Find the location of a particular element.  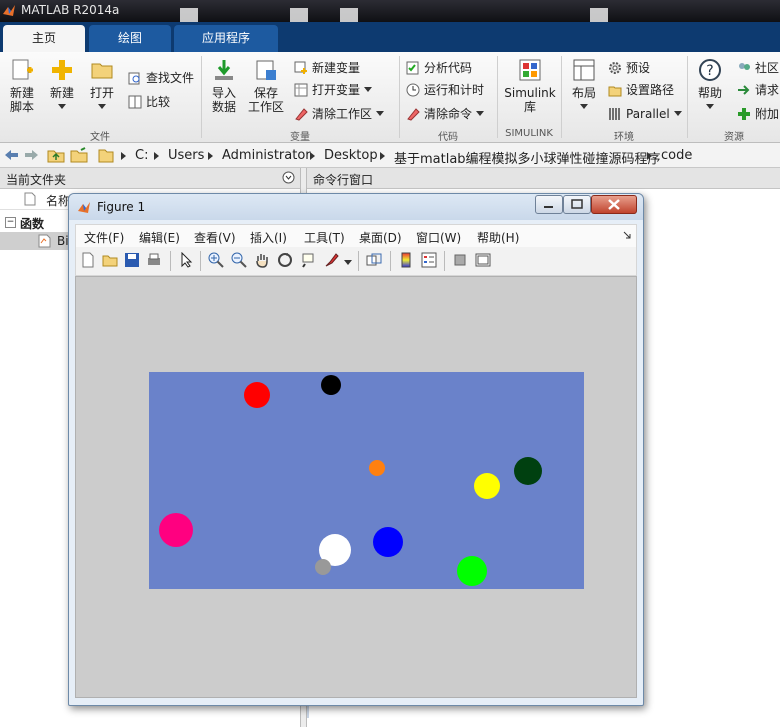

data-cursor-icon is located at coordinates (308, 260).